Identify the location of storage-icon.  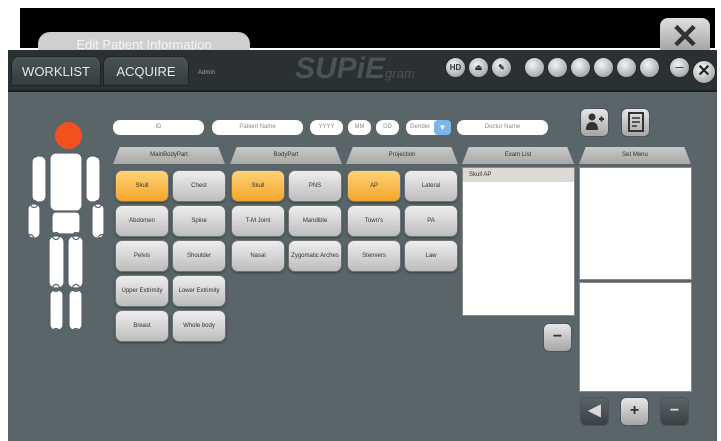
(626, 67).